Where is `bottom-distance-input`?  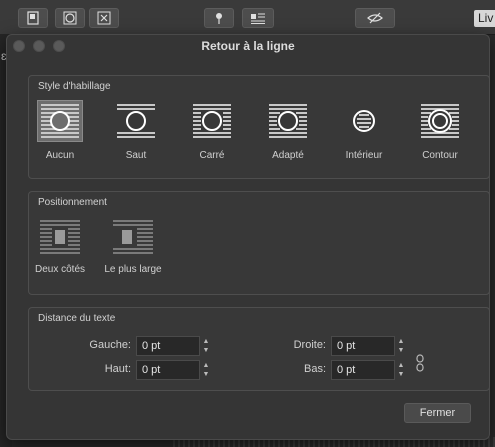
bottom-distance-input is located at coordinates (363, 370).